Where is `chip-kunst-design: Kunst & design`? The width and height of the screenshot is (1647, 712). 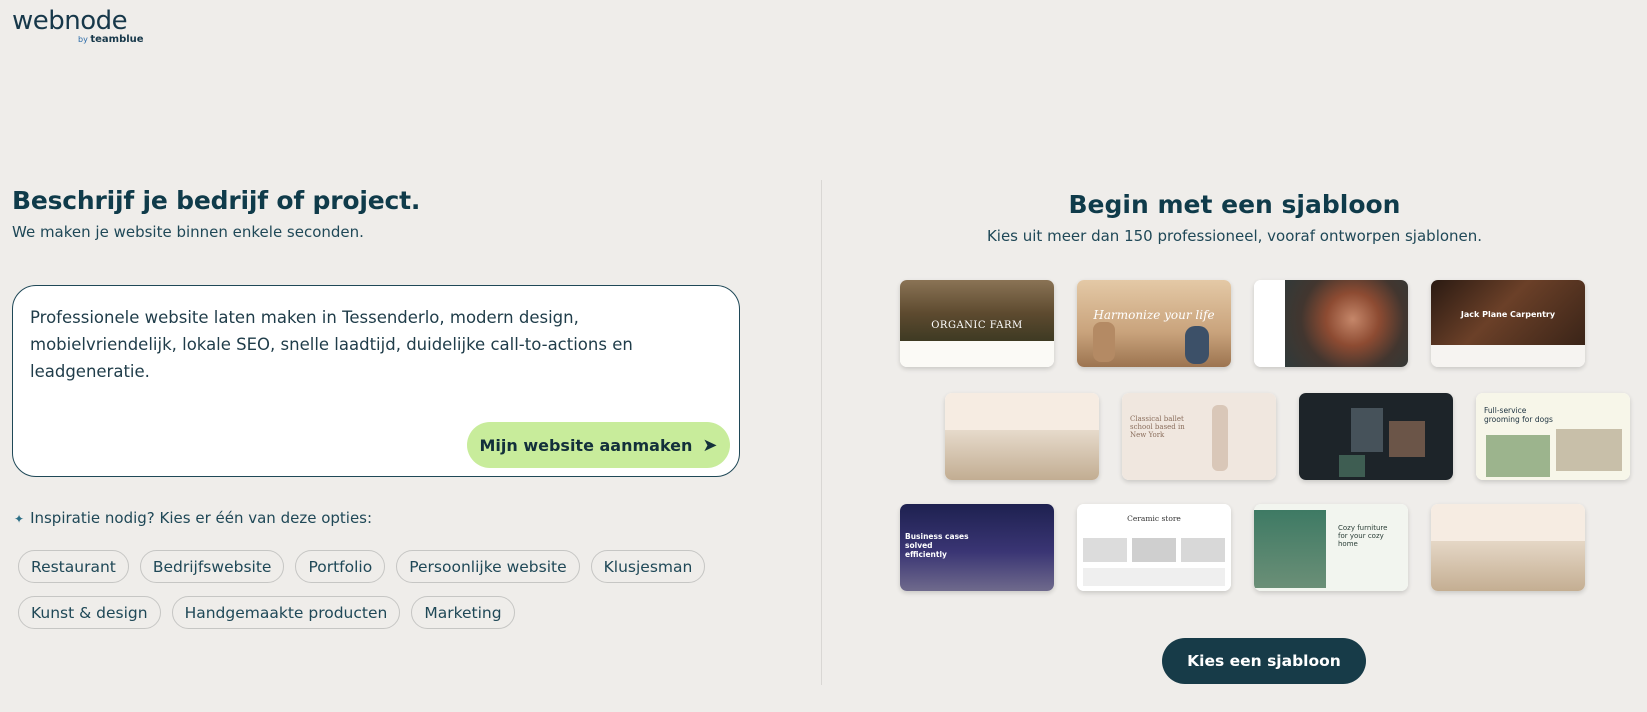 chip-kunst-design: Kunst & design is located at coordinates (89, 612).